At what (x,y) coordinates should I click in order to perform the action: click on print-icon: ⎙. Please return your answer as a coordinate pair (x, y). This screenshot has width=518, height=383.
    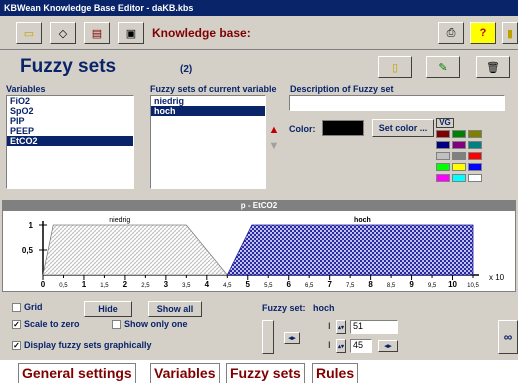
    Looking at the image, I should click on (451, 33).